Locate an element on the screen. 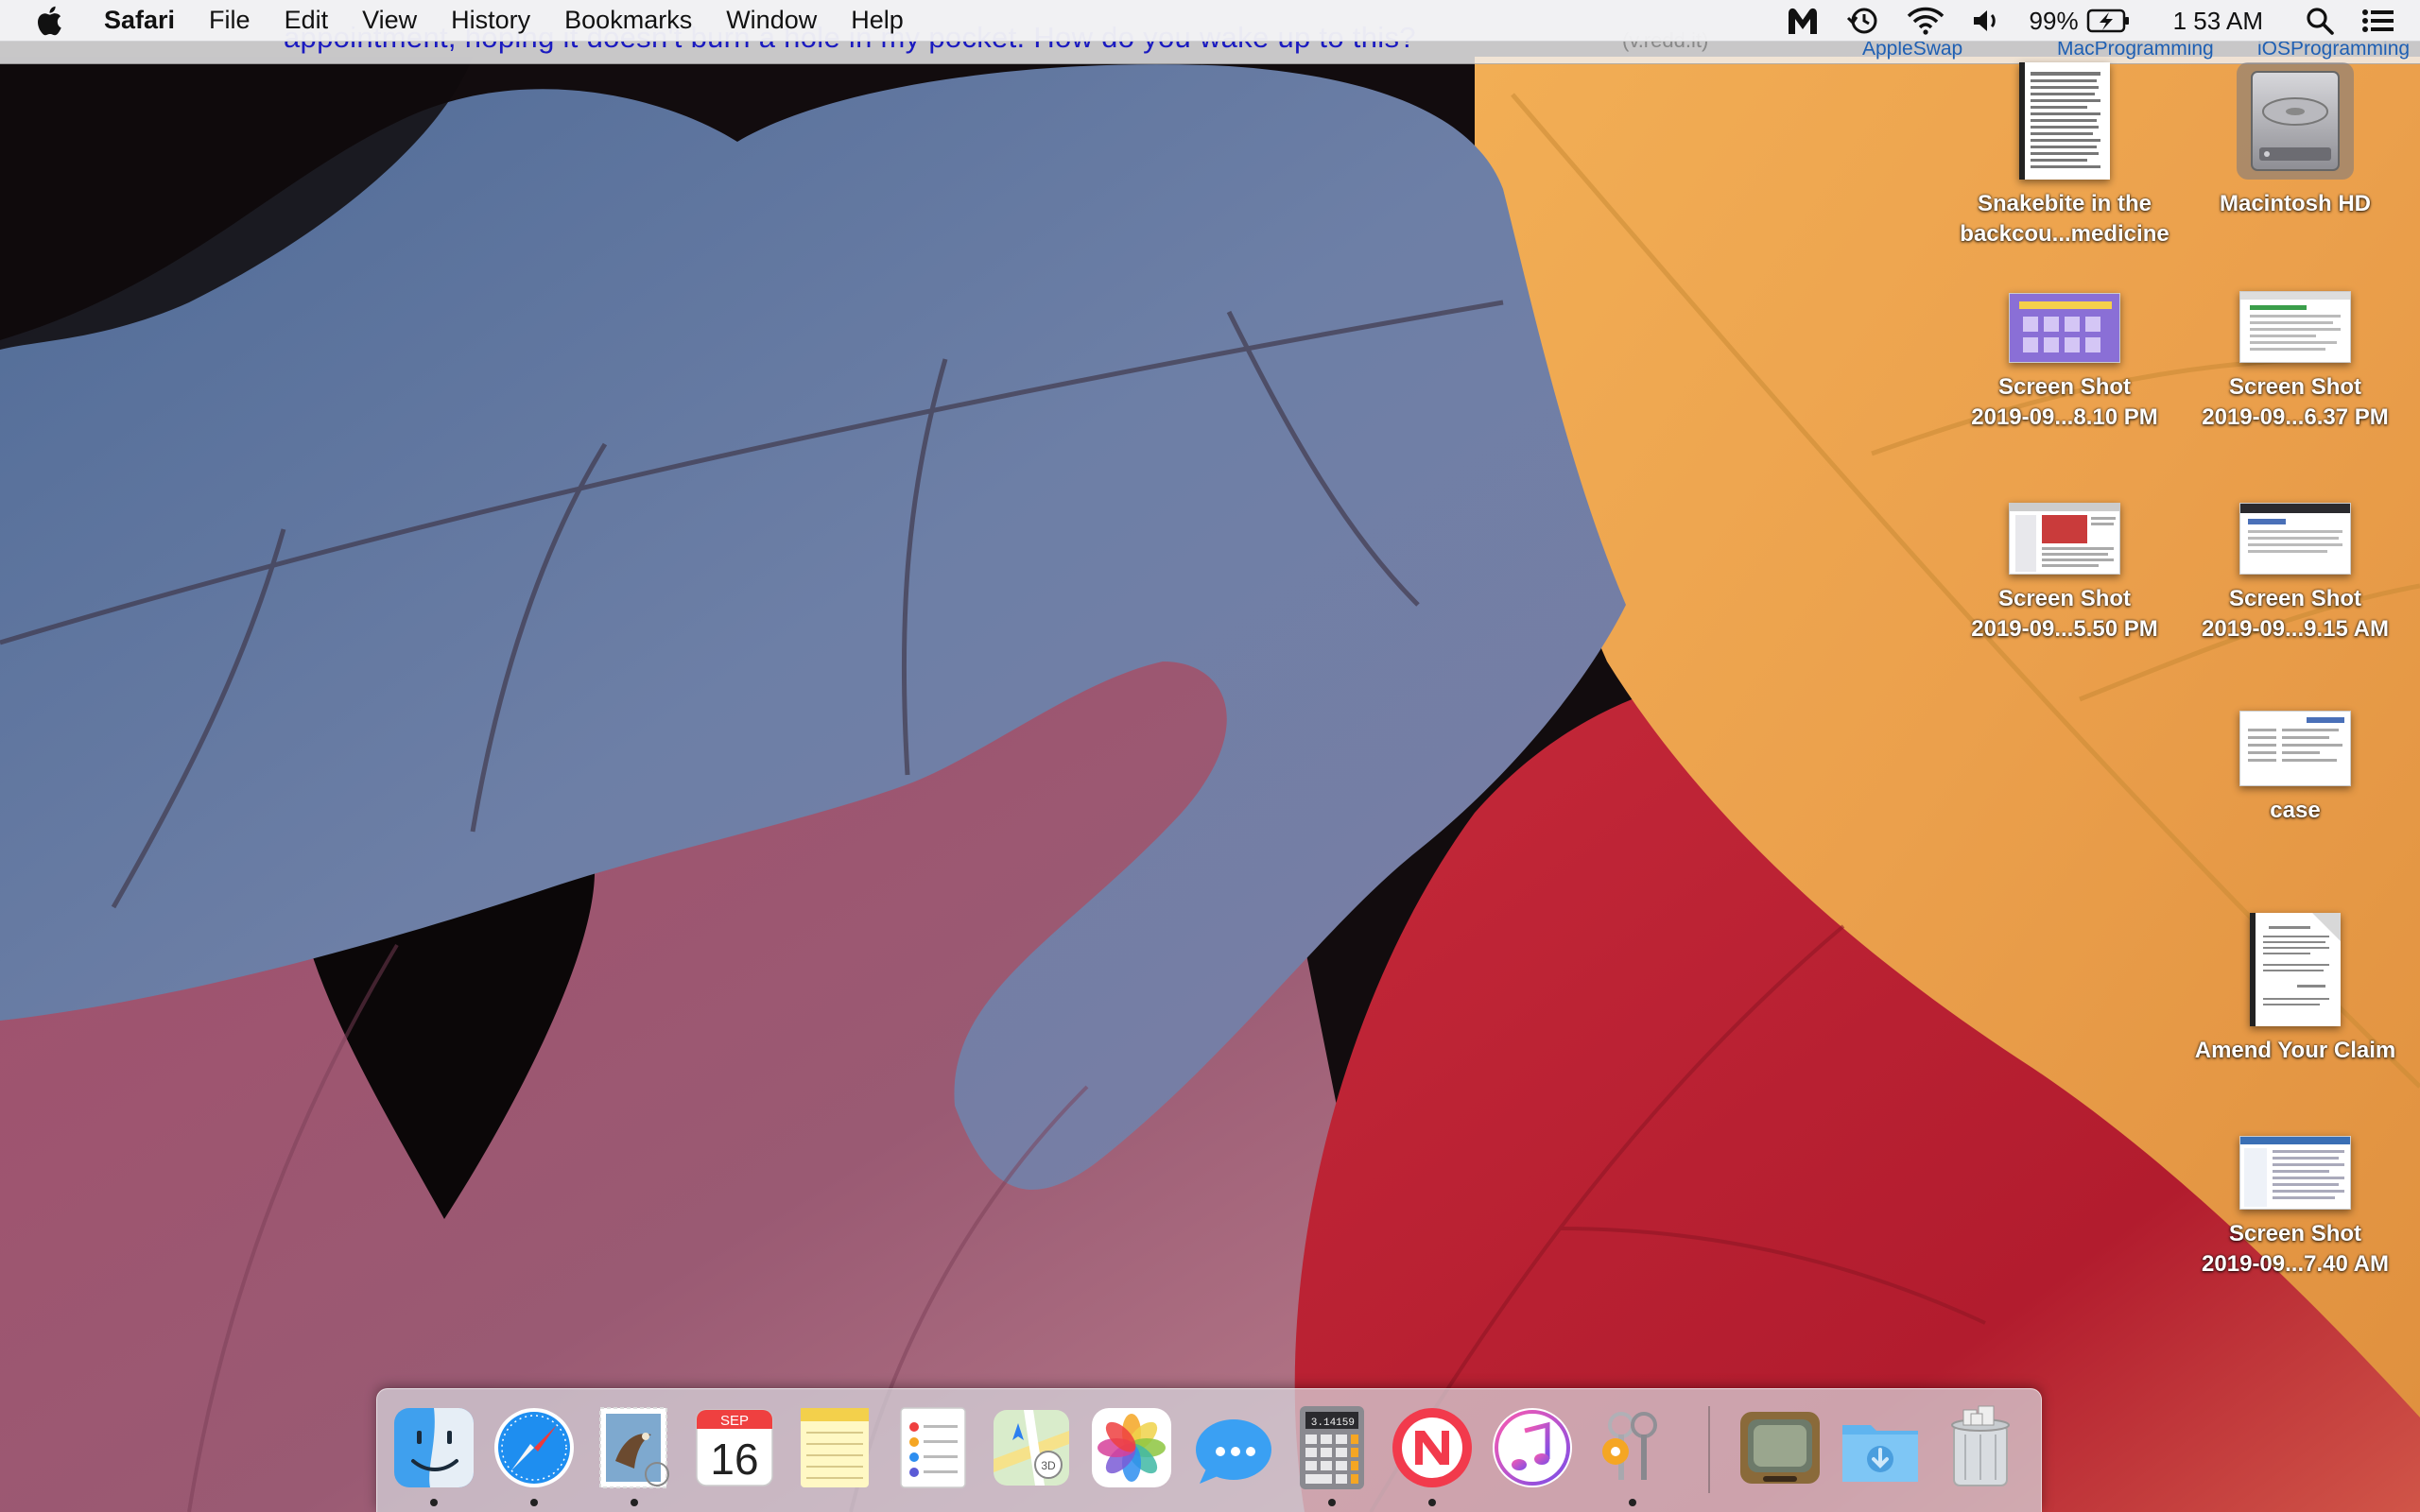 Image resolution: width=2420 pixels, height=1512 pixels. wifi-icon is located at coordinates (1925, 21).